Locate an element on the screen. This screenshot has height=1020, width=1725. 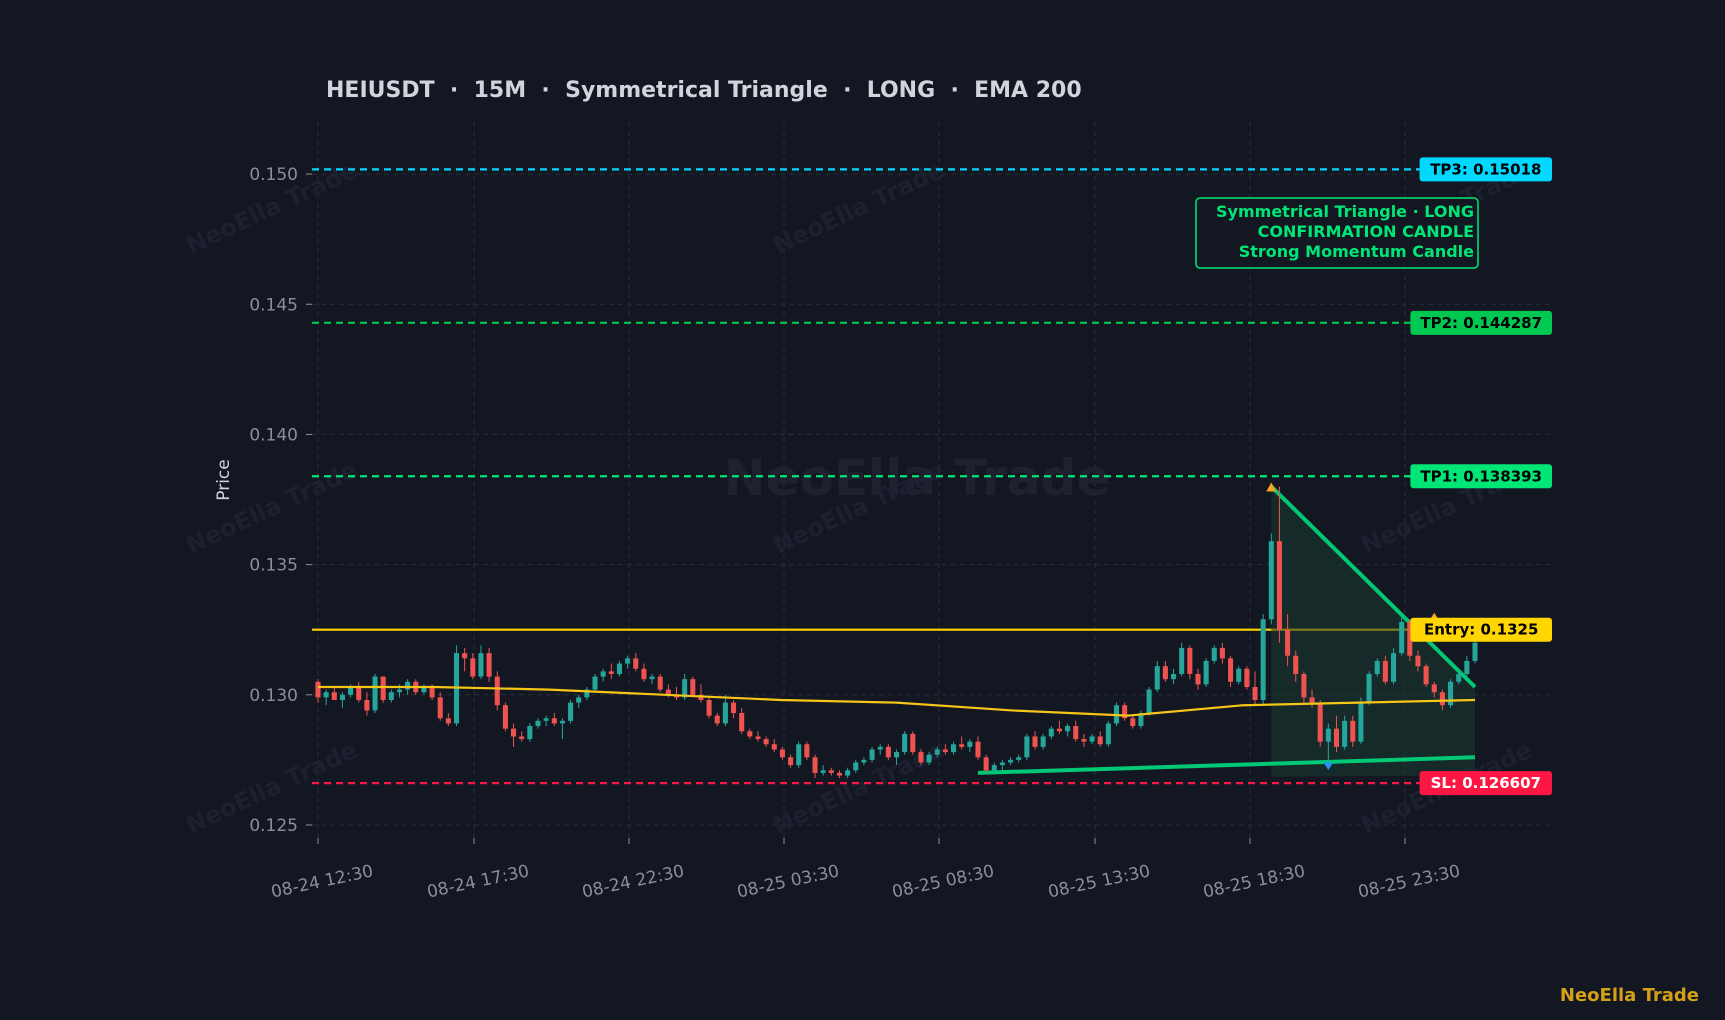
level-label-text: SL: 0.126607 is located at coordinates (1486, 783).